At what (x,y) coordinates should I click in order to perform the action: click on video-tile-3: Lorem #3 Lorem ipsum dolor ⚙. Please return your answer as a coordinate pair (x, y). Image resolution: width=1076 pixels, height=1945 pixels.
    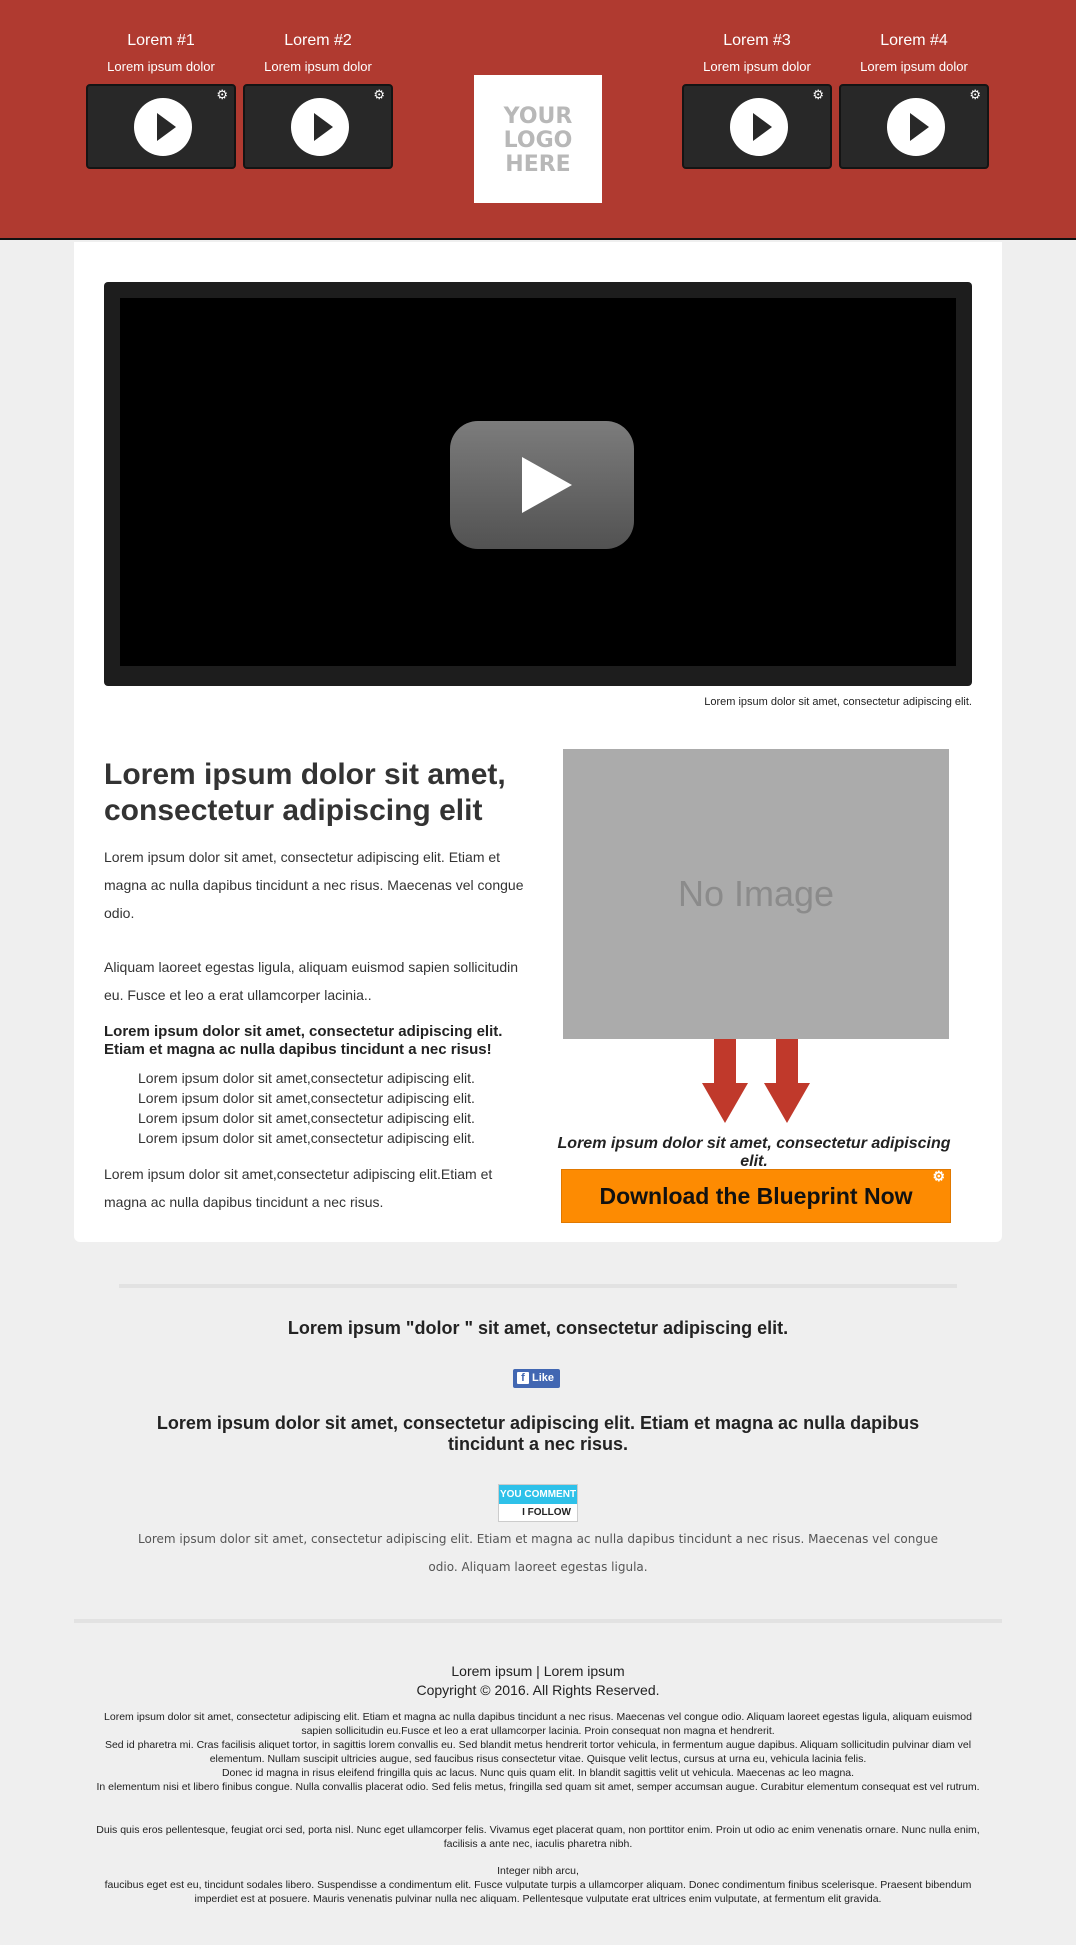
    Looking at the image, I should click on (757, 100).